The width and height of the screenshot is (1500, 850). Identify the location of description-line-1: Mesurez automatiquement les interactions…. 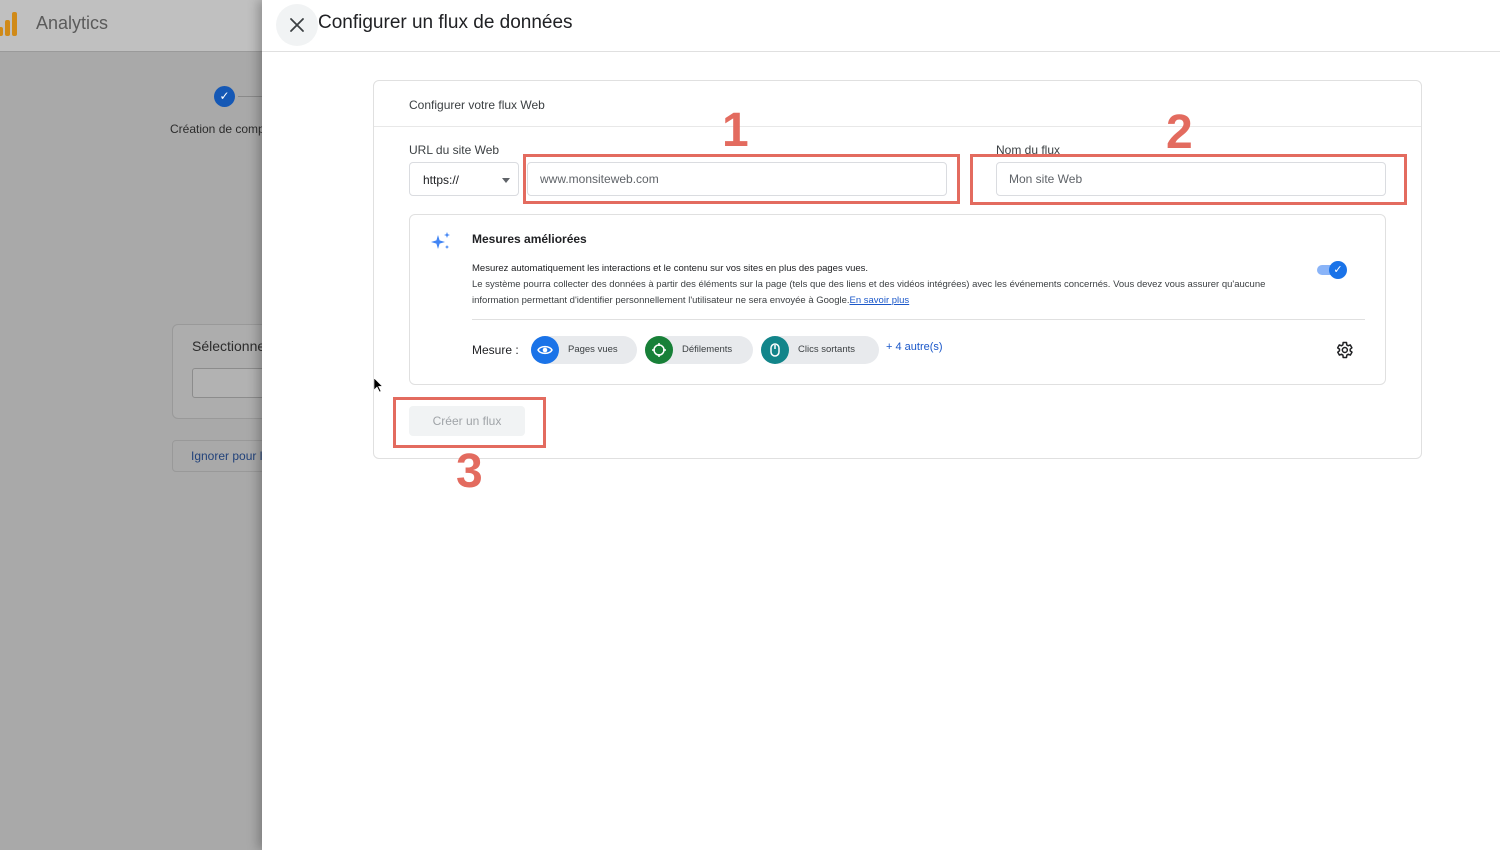
(670, 268).